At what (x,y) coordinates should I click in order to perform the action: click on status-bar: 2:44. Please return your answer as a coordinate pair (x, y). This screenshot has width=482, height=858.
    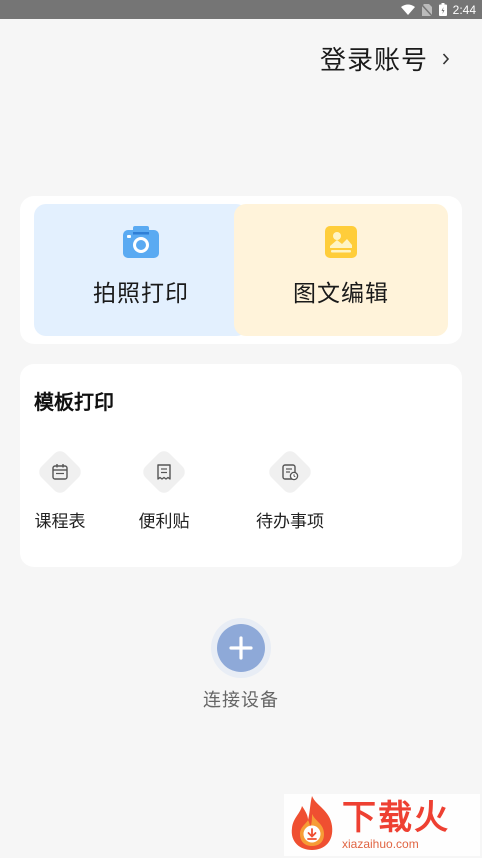
    Looking at the image, I should click on (241, 9).